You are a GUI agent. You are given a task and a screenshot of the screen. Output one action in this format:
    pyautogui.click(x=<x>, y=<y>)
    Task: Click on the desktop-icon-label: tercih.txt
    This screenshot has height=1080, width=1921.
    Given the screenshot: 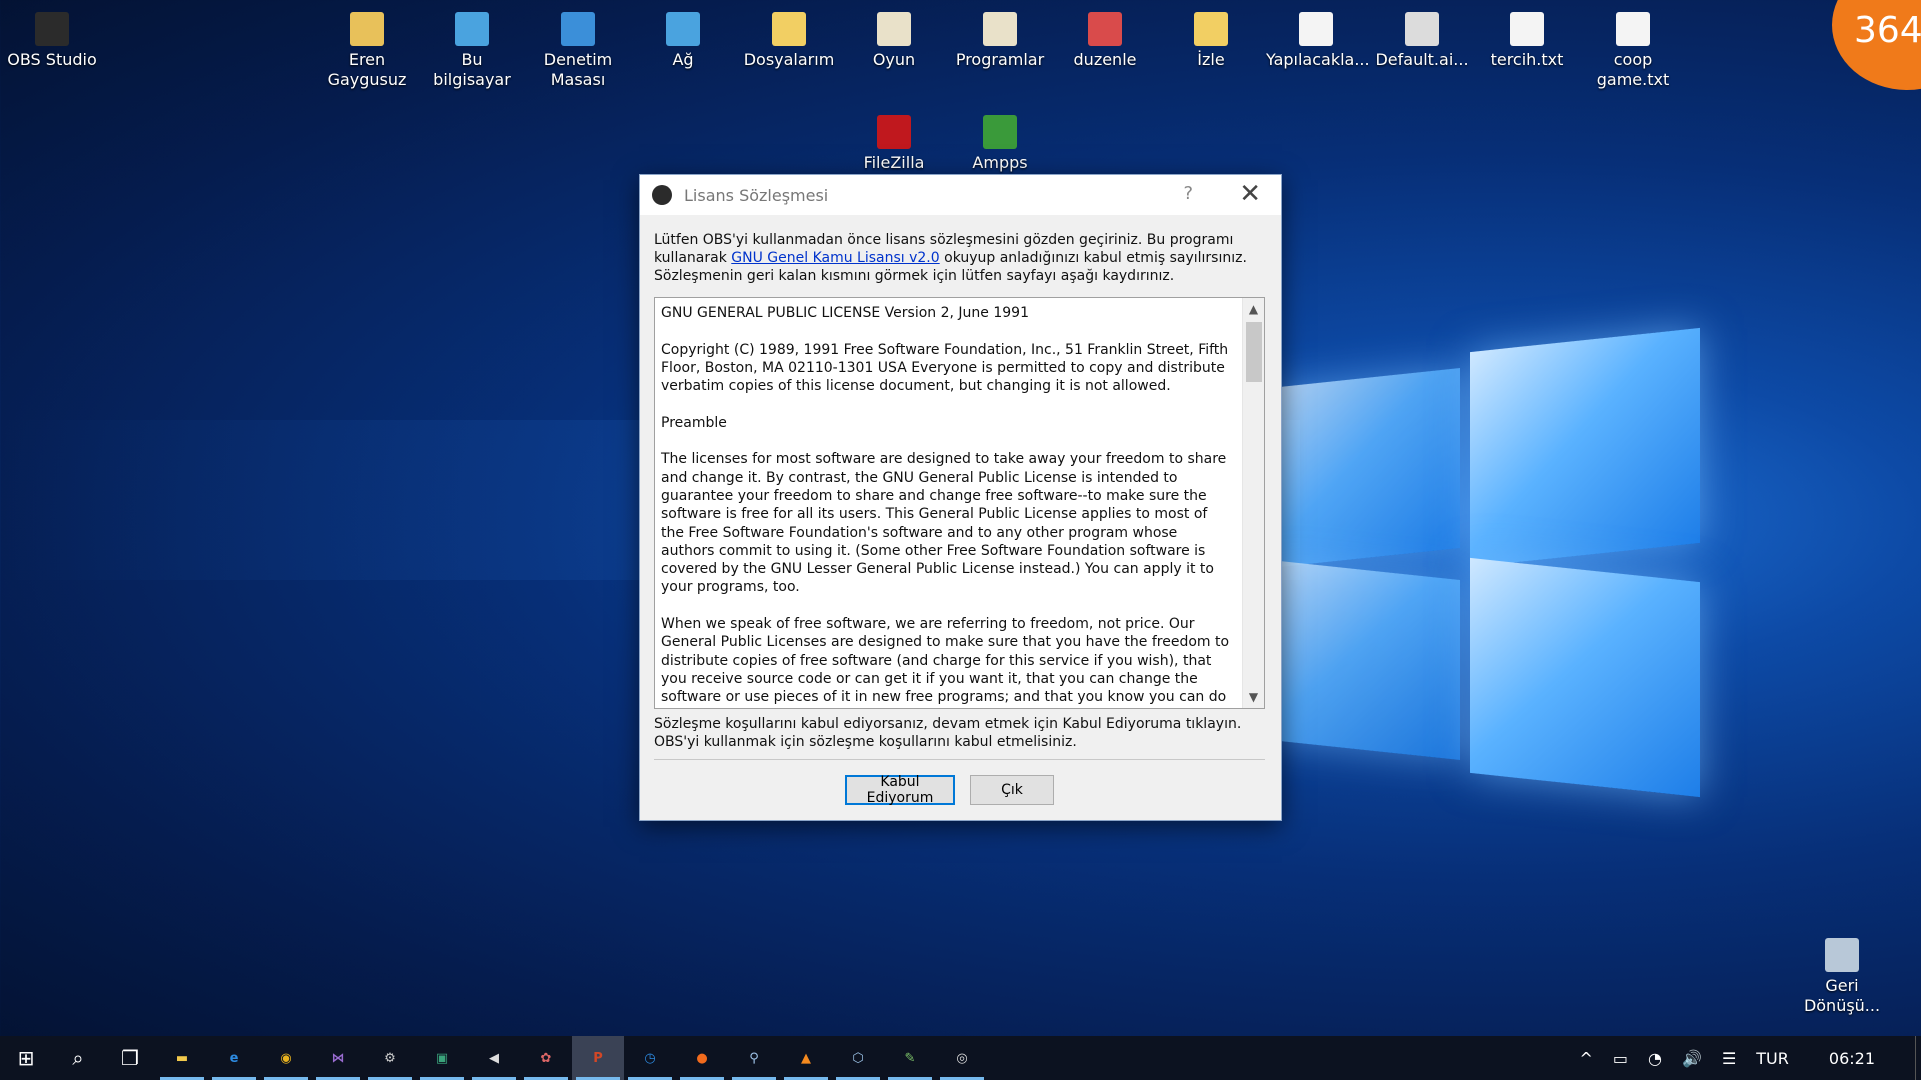 What is the action you would take?
    pyautogui.click(x=1527, y=59)
    